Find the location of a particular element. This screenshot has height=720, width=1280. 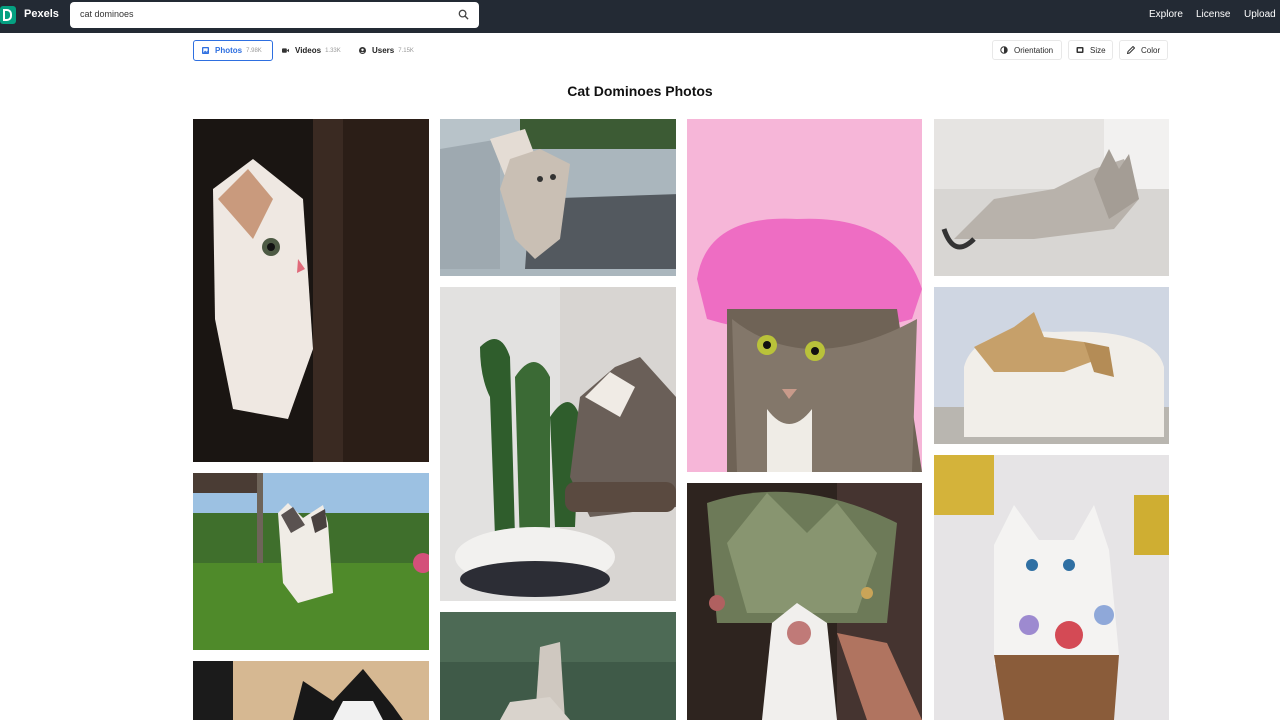

tab-photos: Photos 7.98K is located at coordinates (233, 50).